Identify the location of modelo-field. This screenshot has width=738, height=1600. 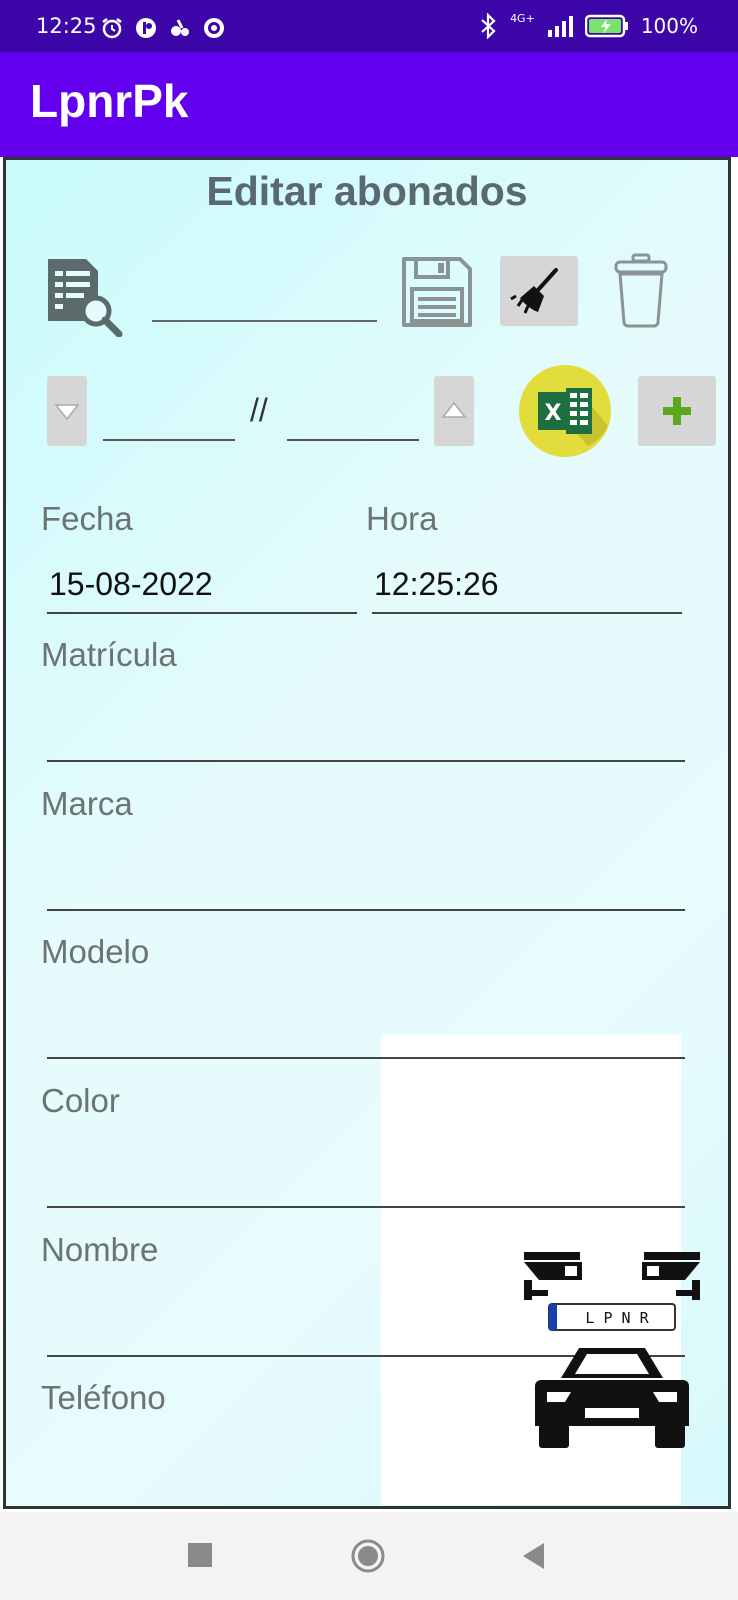
(366, 1058).